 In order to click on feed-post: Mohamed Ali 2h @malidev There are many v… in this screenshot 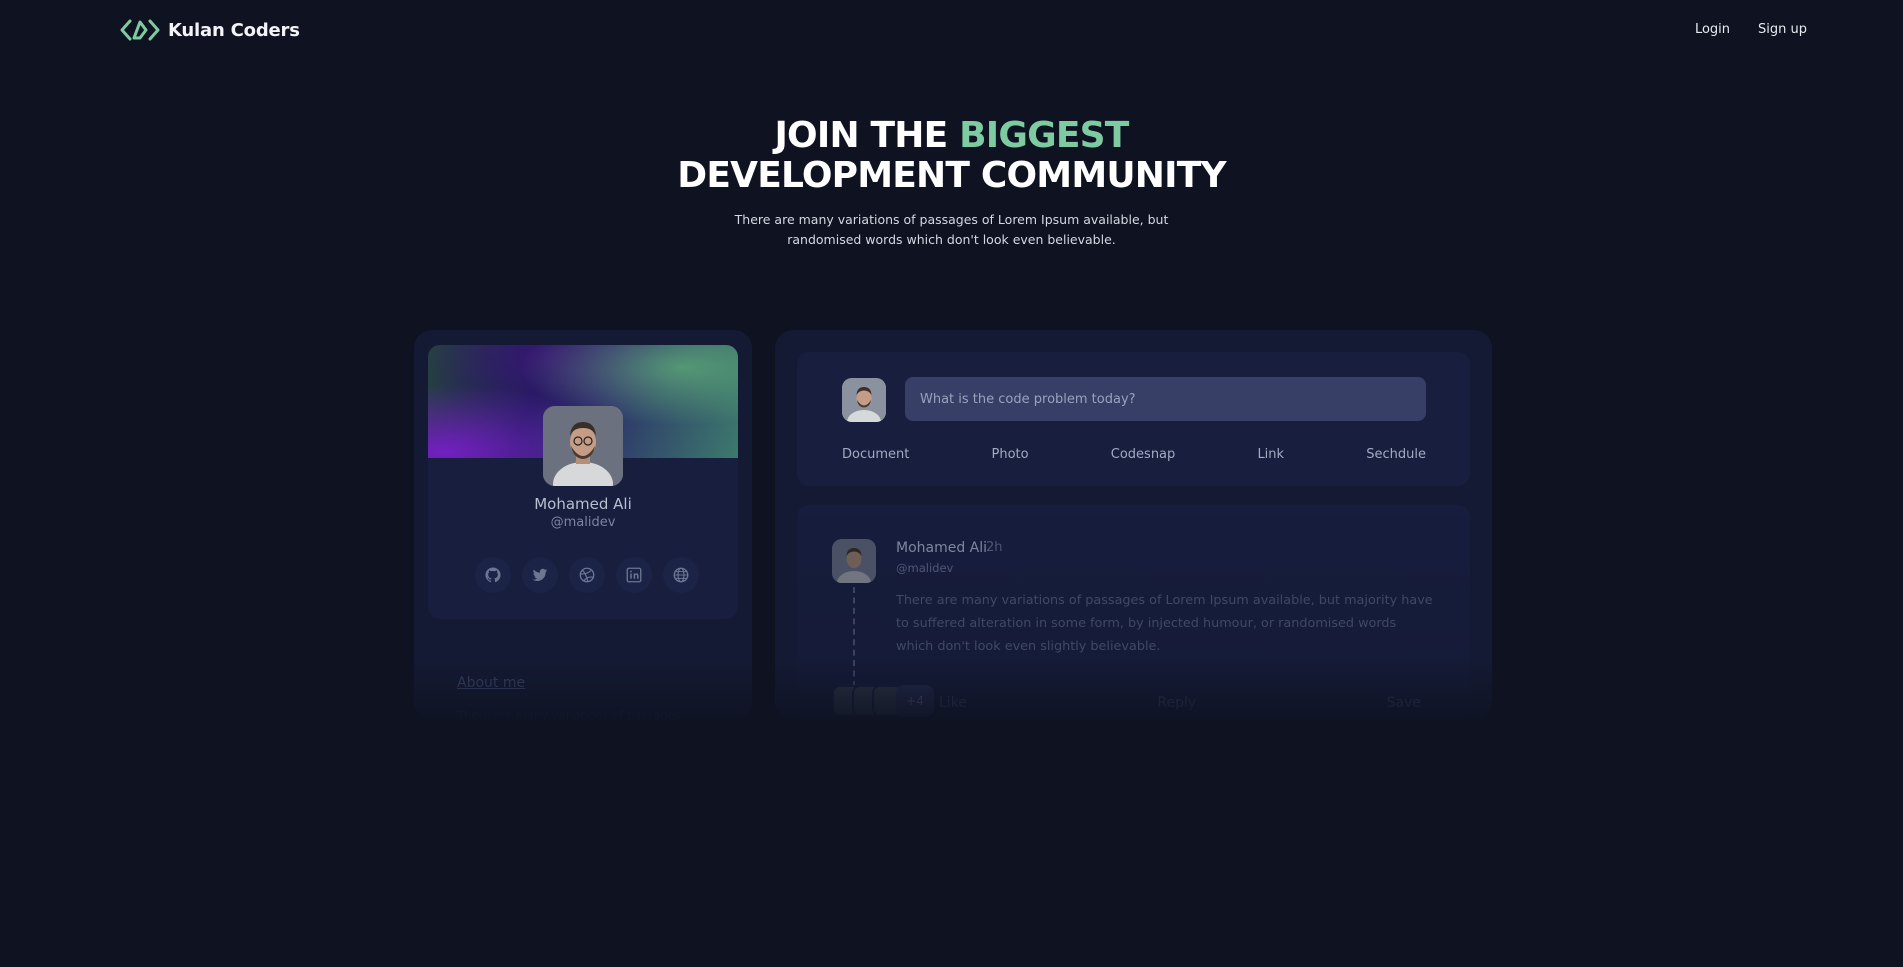, I will do `click(1133, 612)`.